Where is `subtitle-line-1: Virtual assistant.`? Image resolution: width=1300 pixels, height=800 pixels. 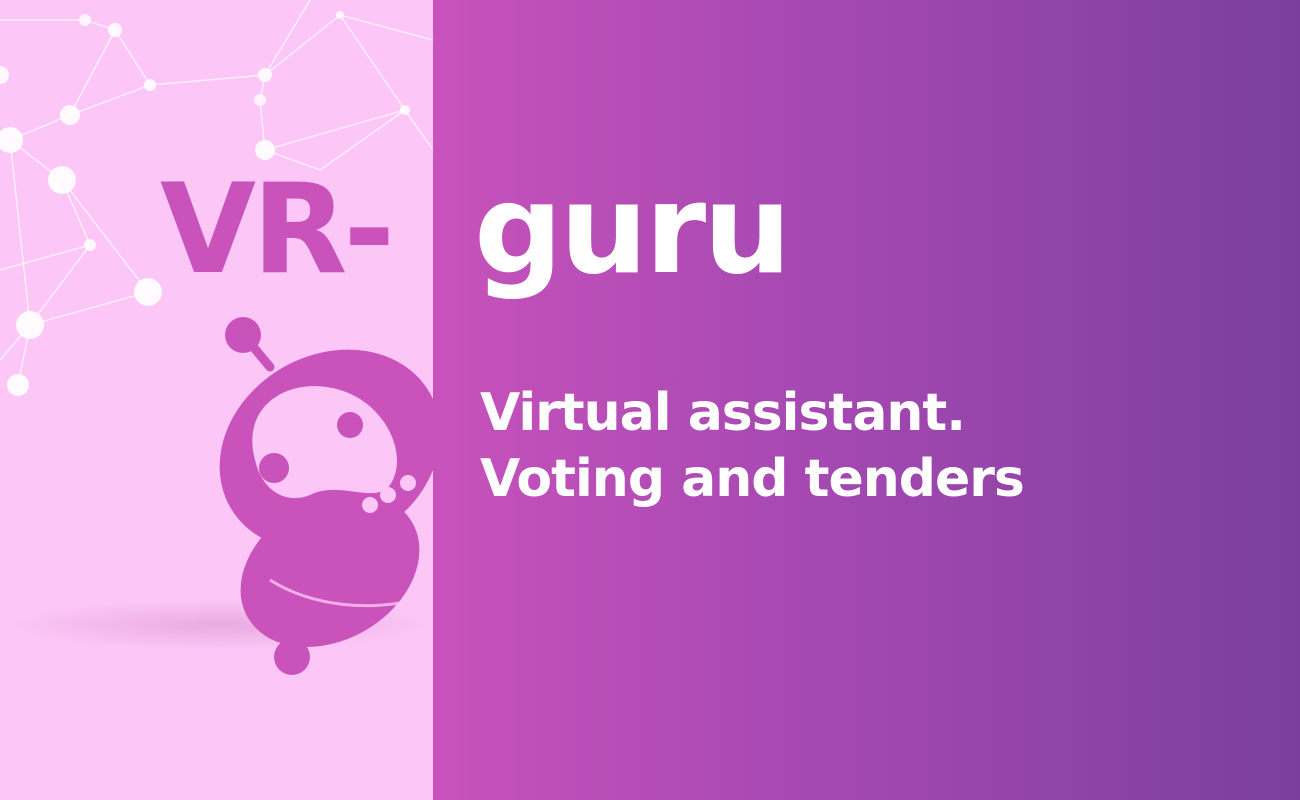 subtitle-line-1: Virtual assistant. is located at coordinates (723, 413).